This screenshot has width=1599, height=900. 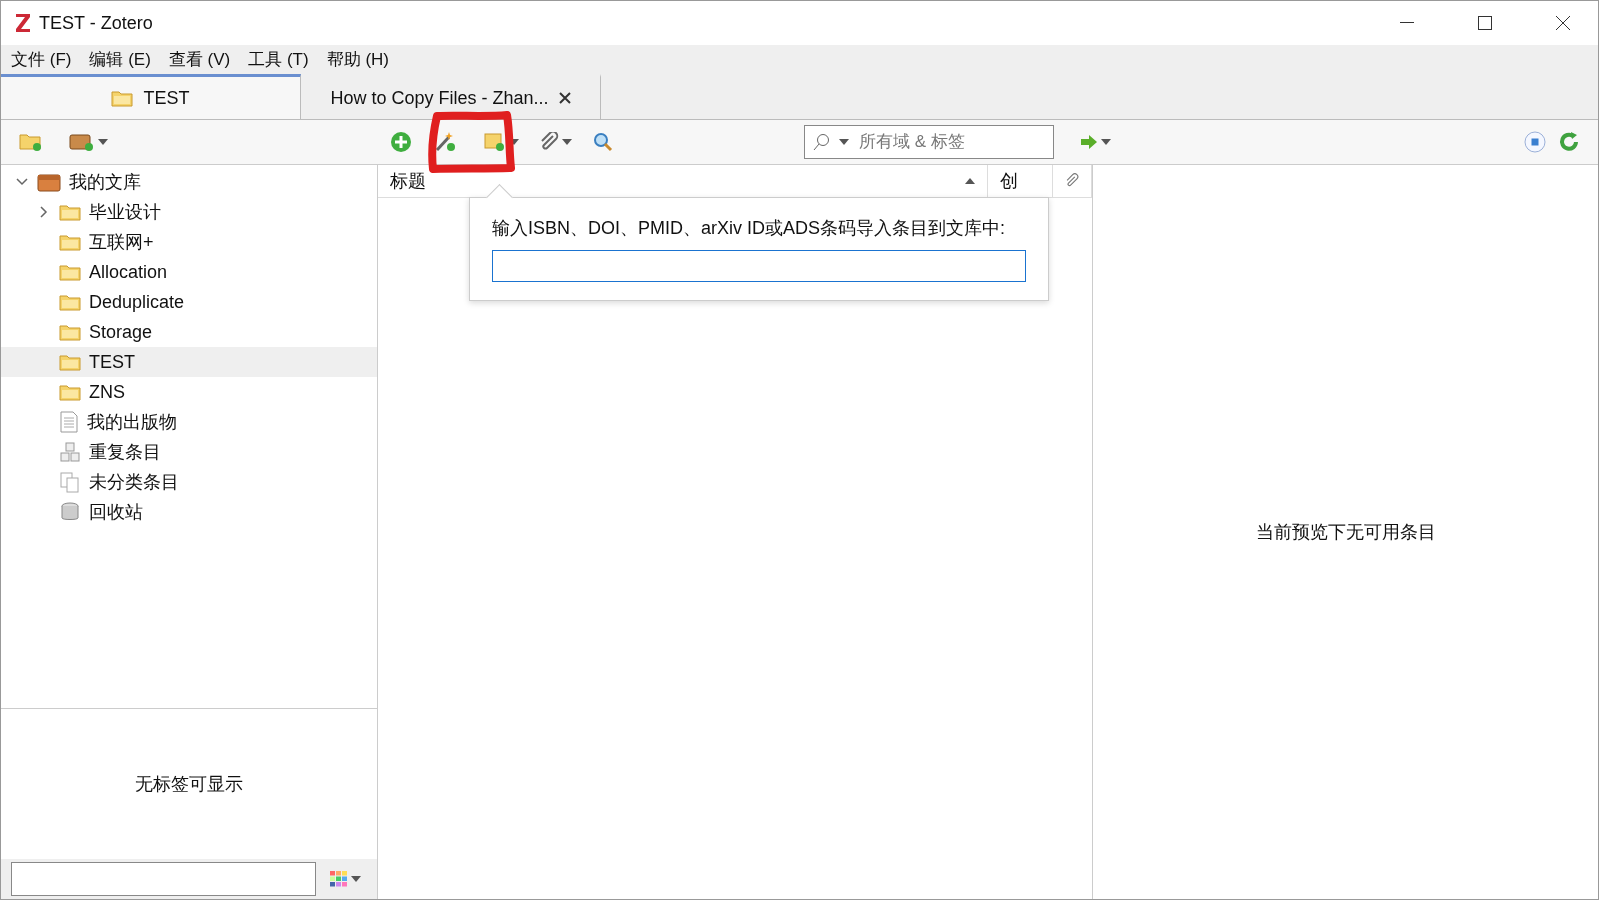 I want to click on collection-item: Allocation, so click(x=189, y=272).